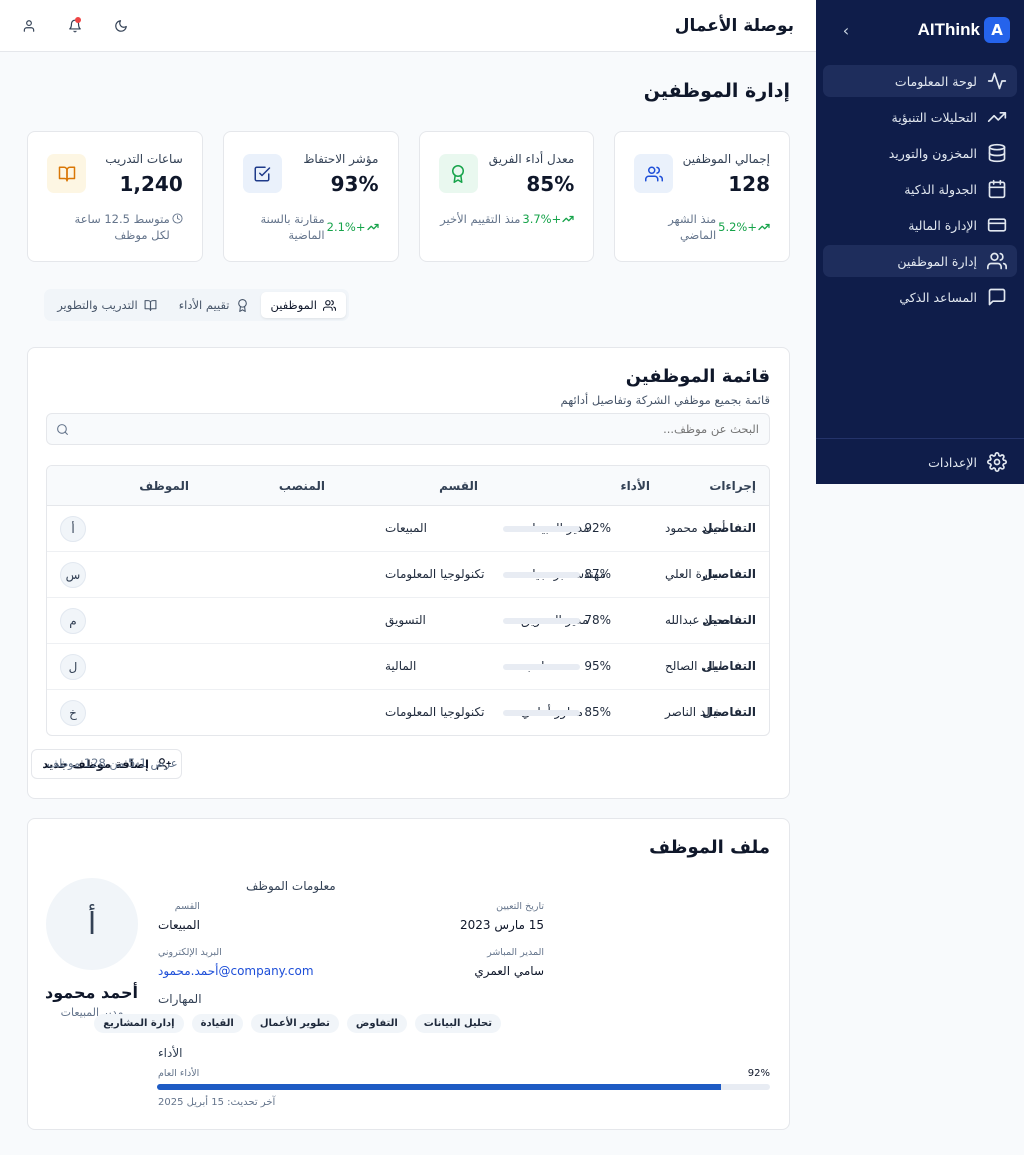  What do you see at coordinates (938, 297) in the screenshot?
I see `sidebar-item-label: المساعد الذكي` at bounding box center [938, 297].